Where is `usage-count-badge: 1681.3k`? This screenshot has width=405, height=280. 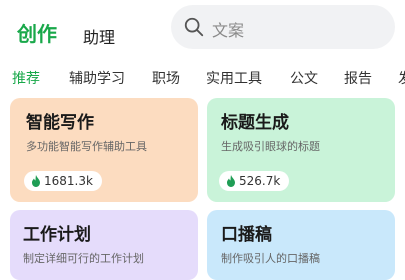
usage-count-badge: 1681.3k is located at coordinates (63, 181).